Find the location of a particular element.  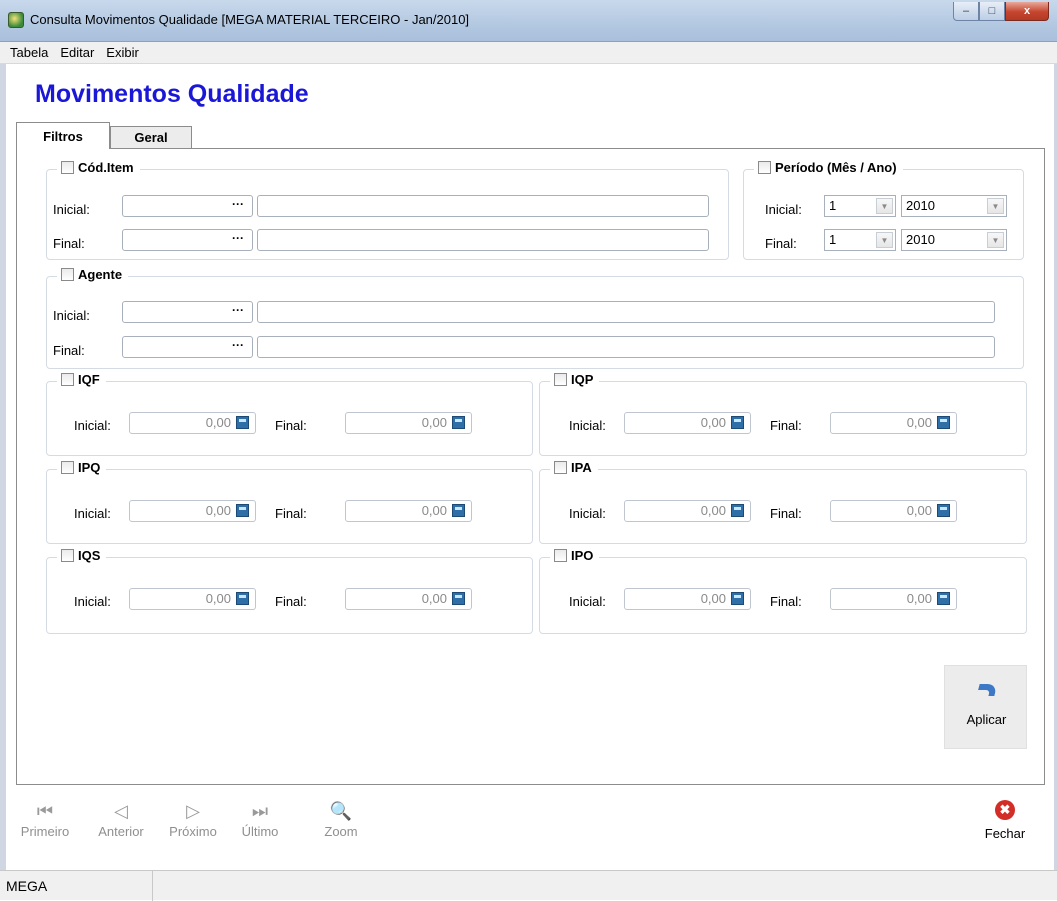

ipo-group: IPO Inicial: 0,00 Final: 0,00 is located at coordinates (783, 591).